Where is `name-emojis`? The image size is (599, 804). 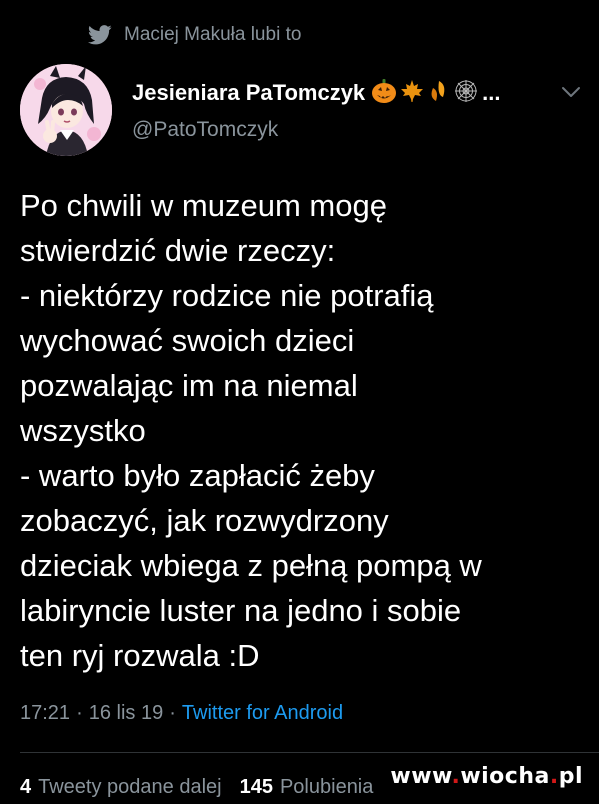 name-emojis is located at coordinates (424, 93).